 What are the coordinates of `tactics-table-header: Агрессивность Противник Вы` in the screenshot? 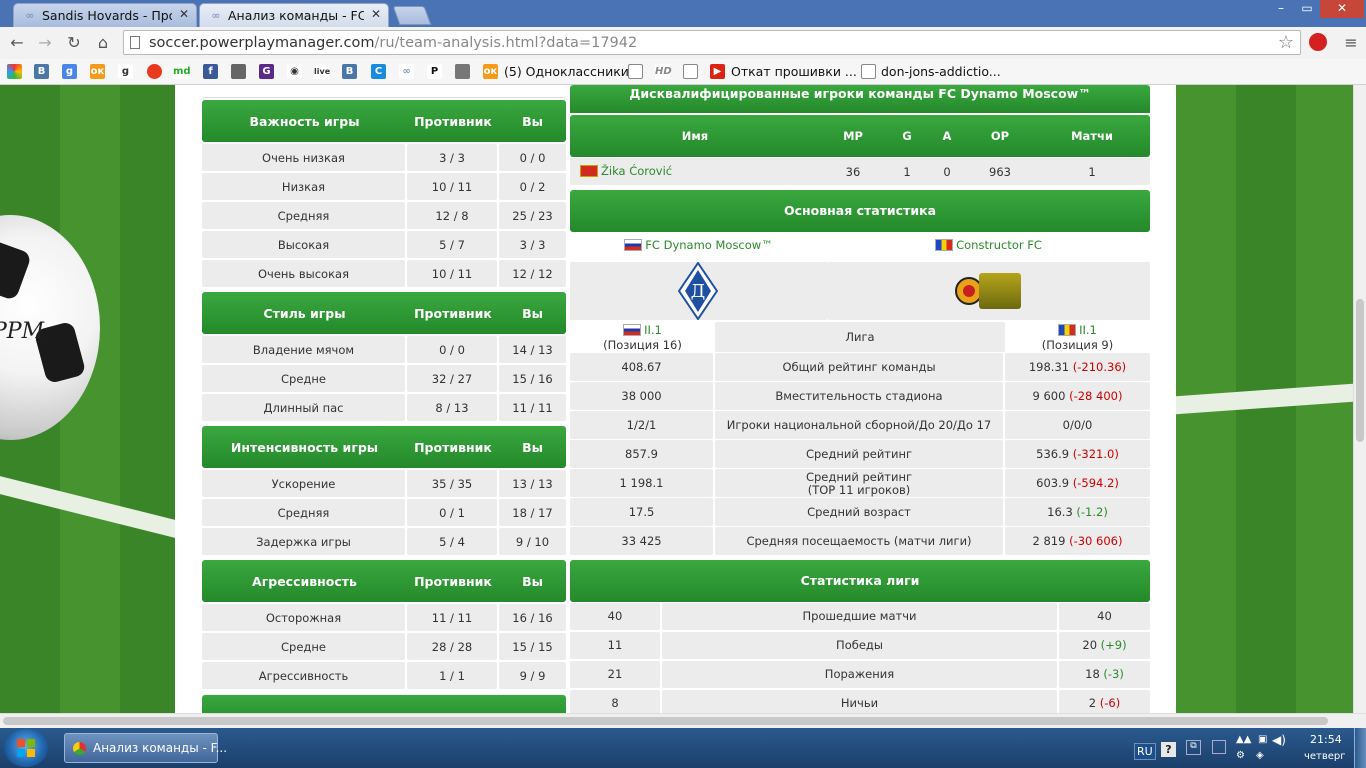 It's located at (384, 581).